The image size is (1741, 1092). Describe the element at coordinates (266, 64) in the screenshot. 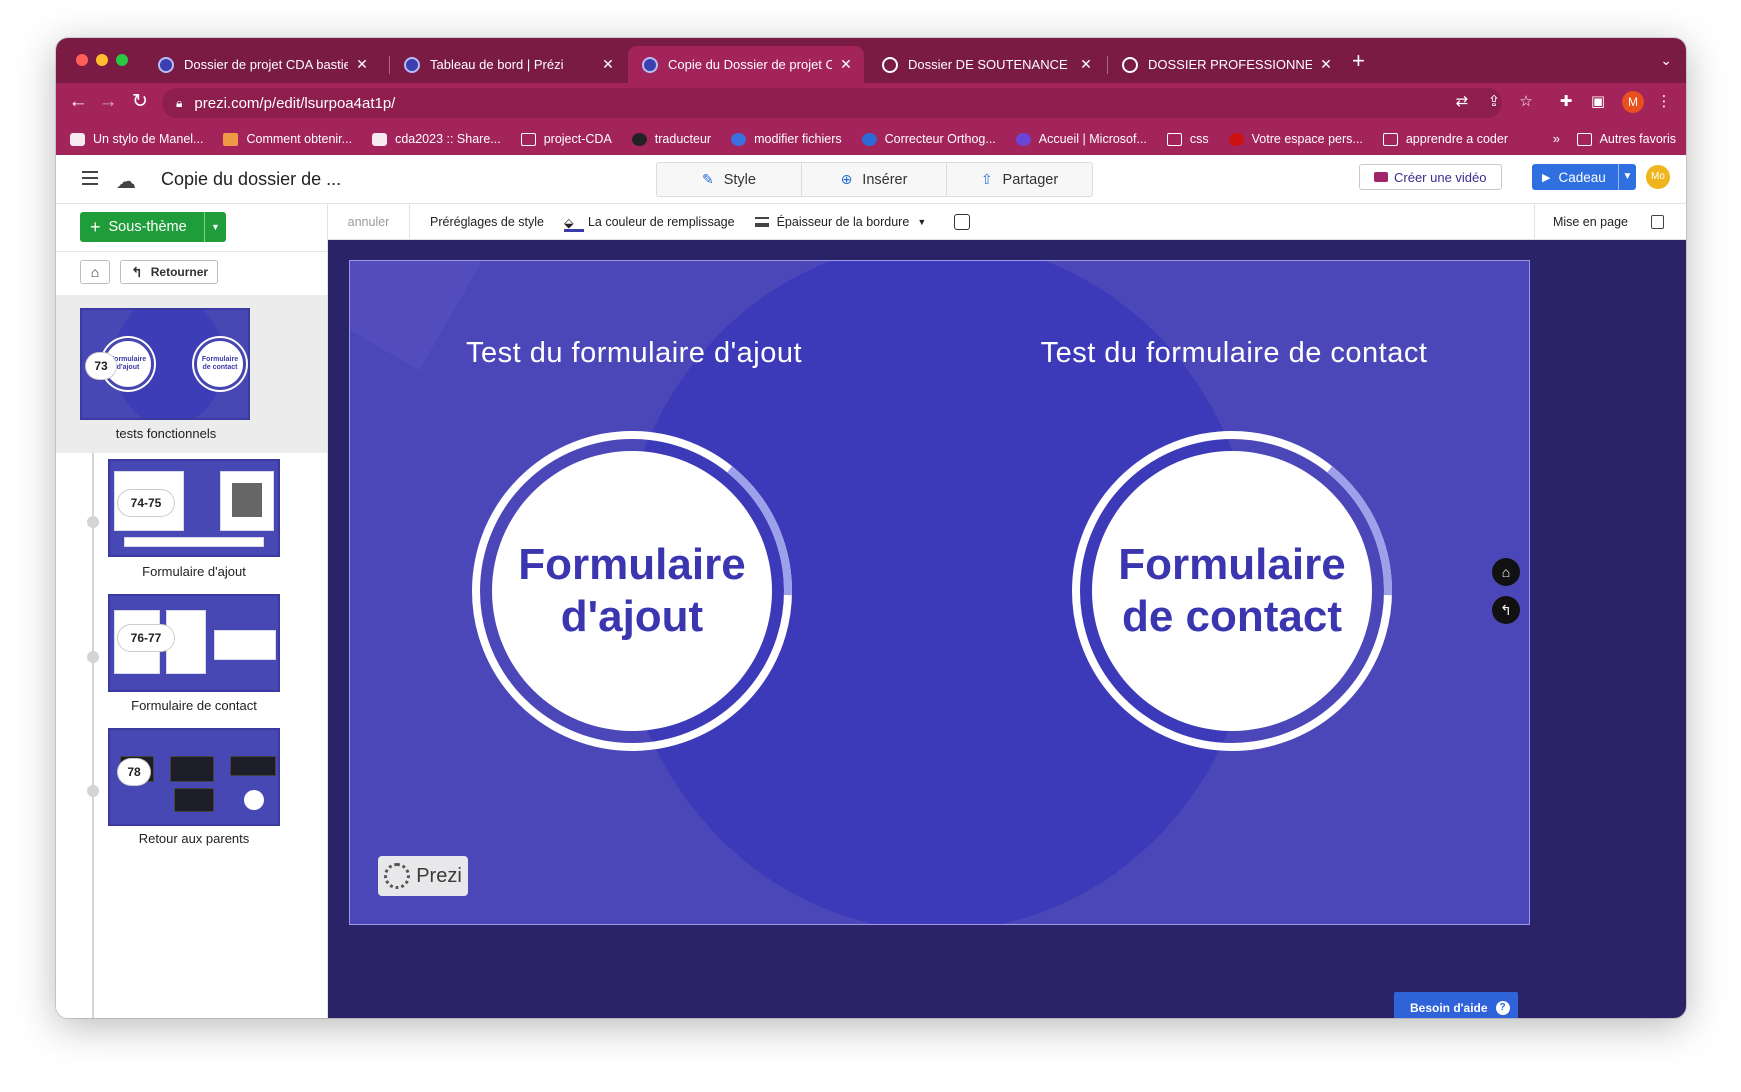

I see `tab-title: Dossier de projet CDA bastien` at that location.